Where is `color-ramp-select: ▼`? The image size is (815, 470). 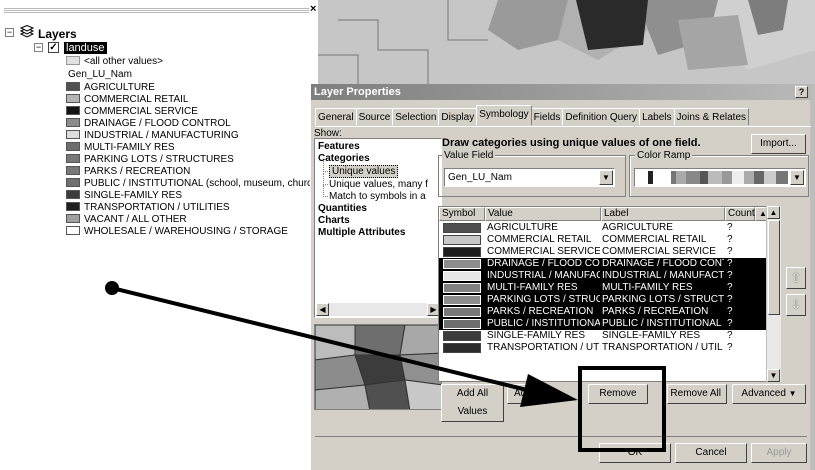 color-ramp-select: ▼ is located at coordinates (720, 177).